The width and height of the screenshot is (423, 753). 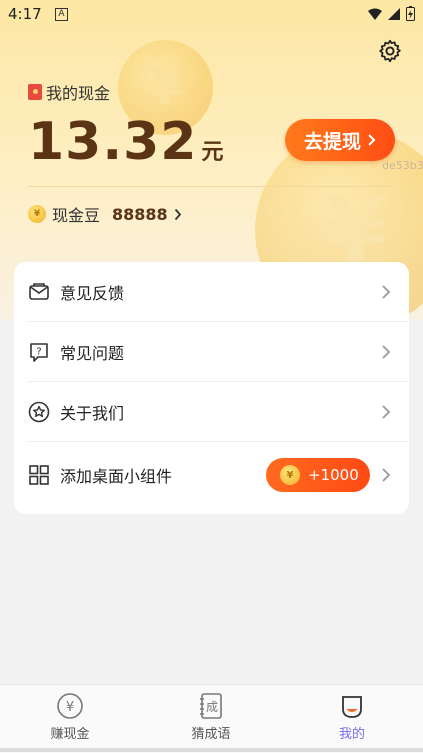 I want to click on cash-beans-row: ¥ 现金豆 88888, so click(x=105, y=214).